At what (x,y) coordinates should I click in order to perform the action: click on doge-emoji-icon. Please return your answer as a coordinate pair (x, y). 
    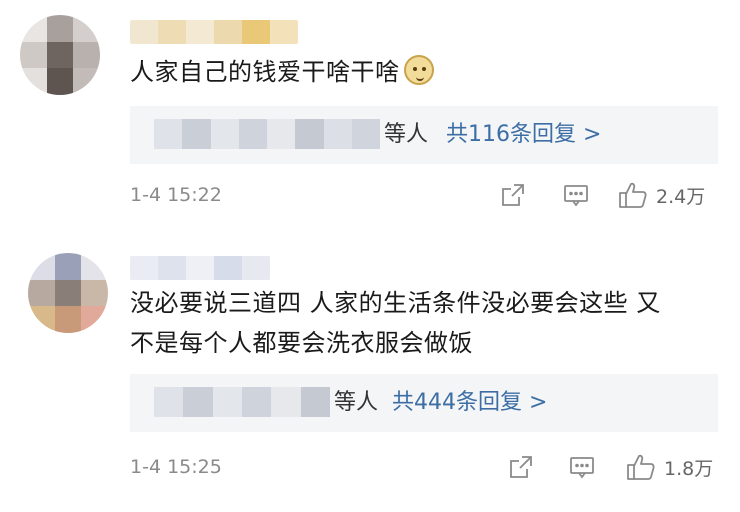
    Looking at the image, I should click on (418, 70).